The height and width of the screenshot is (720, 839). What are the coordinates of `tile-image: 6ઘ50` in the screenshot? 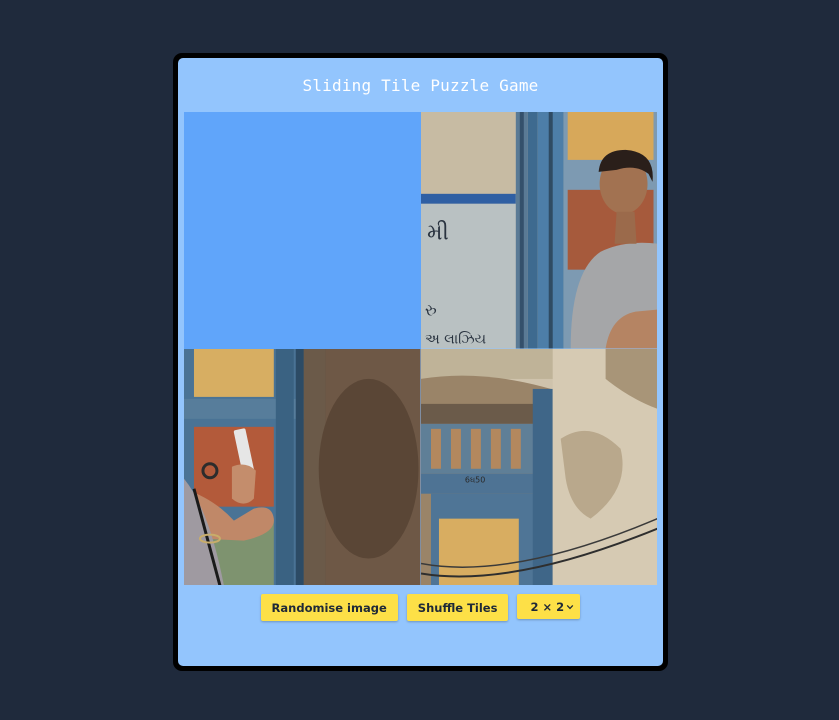 It's located at (538, 466).